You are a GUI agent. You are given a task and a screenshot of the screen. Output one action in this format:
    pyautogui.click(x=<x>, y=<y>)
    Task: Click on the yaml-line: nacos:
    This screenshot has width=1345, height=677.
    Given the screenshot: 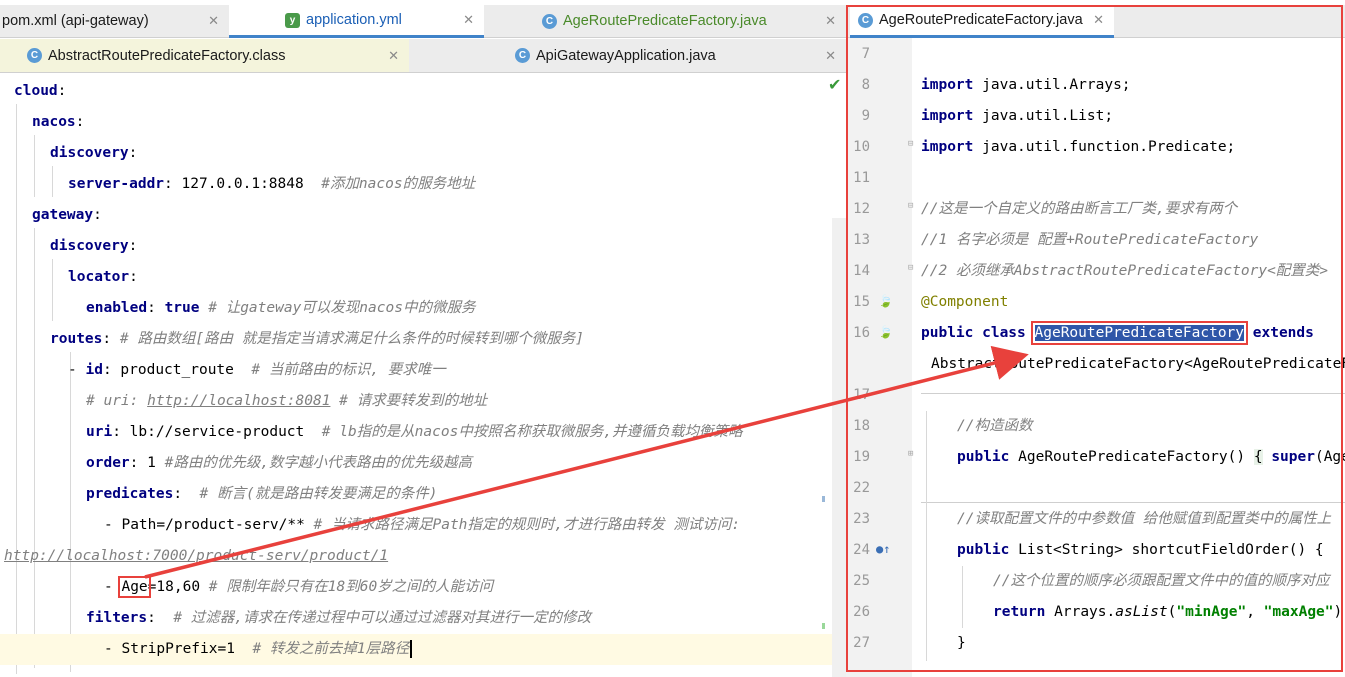 What is the action you would take?
    pyautogui.click(x=58, y=122)
    